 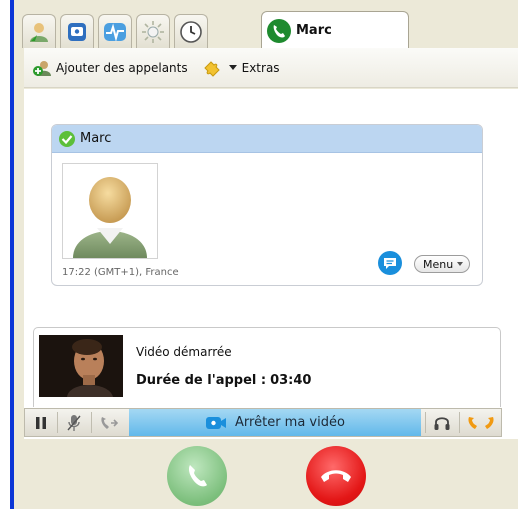 I want to click on add-callers-icon, so click(x=42, y=68).